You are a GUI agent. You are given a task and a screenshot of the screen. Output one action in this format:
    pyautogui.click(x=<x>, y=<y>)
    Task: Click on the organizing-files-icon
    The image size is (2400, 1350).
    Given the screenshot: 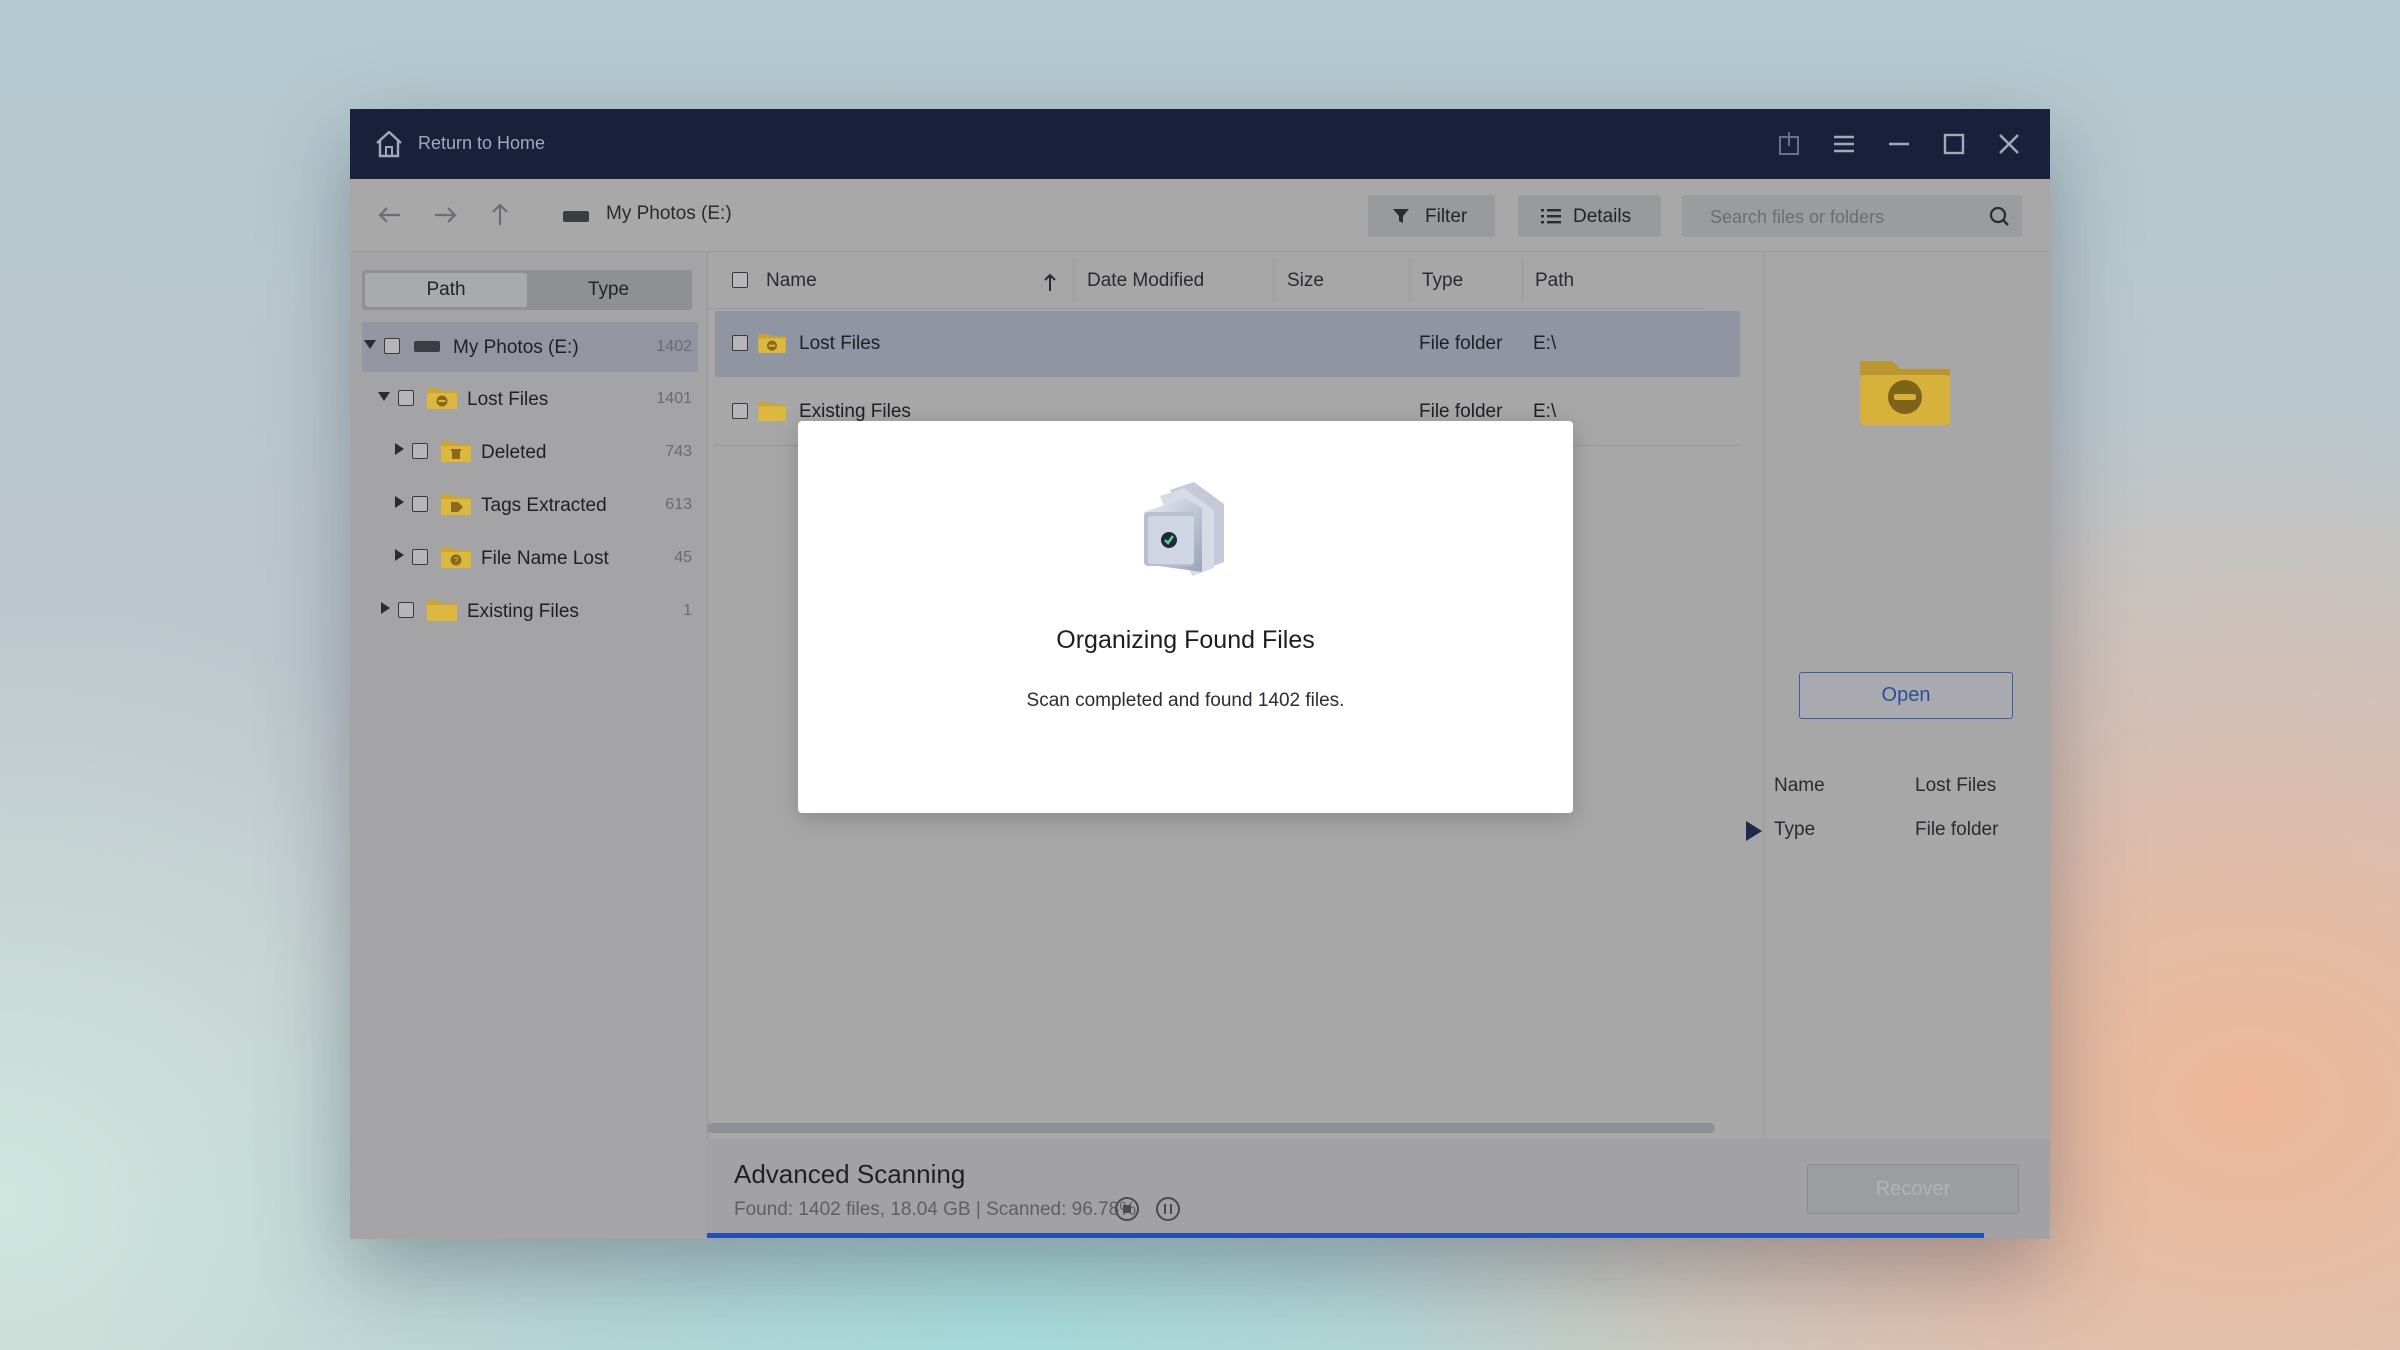 What is the action you would take?
    pyautogui.click(x=1184, y=529)
    